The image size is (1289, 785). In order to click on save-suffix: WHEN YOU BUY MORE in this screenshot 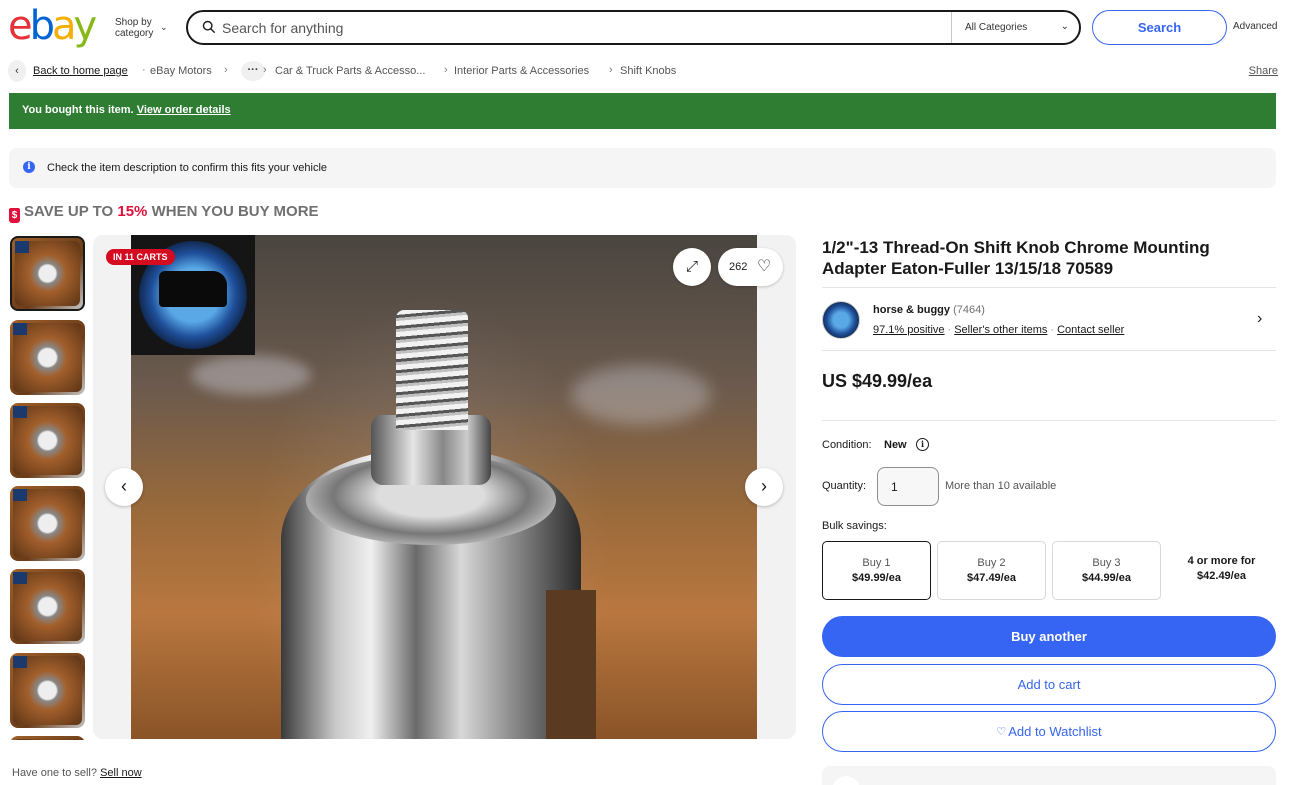, I will do `click(233, 211)`.